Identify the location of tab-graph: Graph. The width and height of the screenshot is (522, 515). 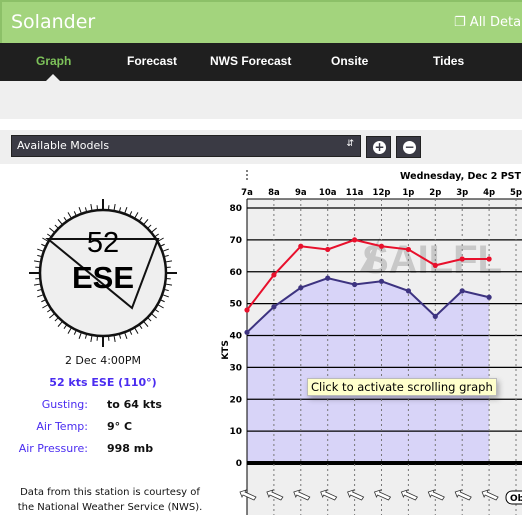
(53, 61).